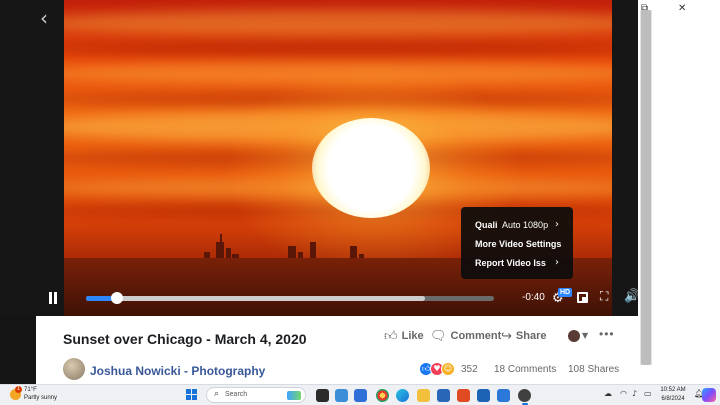  Describe the element at coordinates (391, 336) in the screenshot. I see `thumbs-up-icon: 👍︎` at that location.